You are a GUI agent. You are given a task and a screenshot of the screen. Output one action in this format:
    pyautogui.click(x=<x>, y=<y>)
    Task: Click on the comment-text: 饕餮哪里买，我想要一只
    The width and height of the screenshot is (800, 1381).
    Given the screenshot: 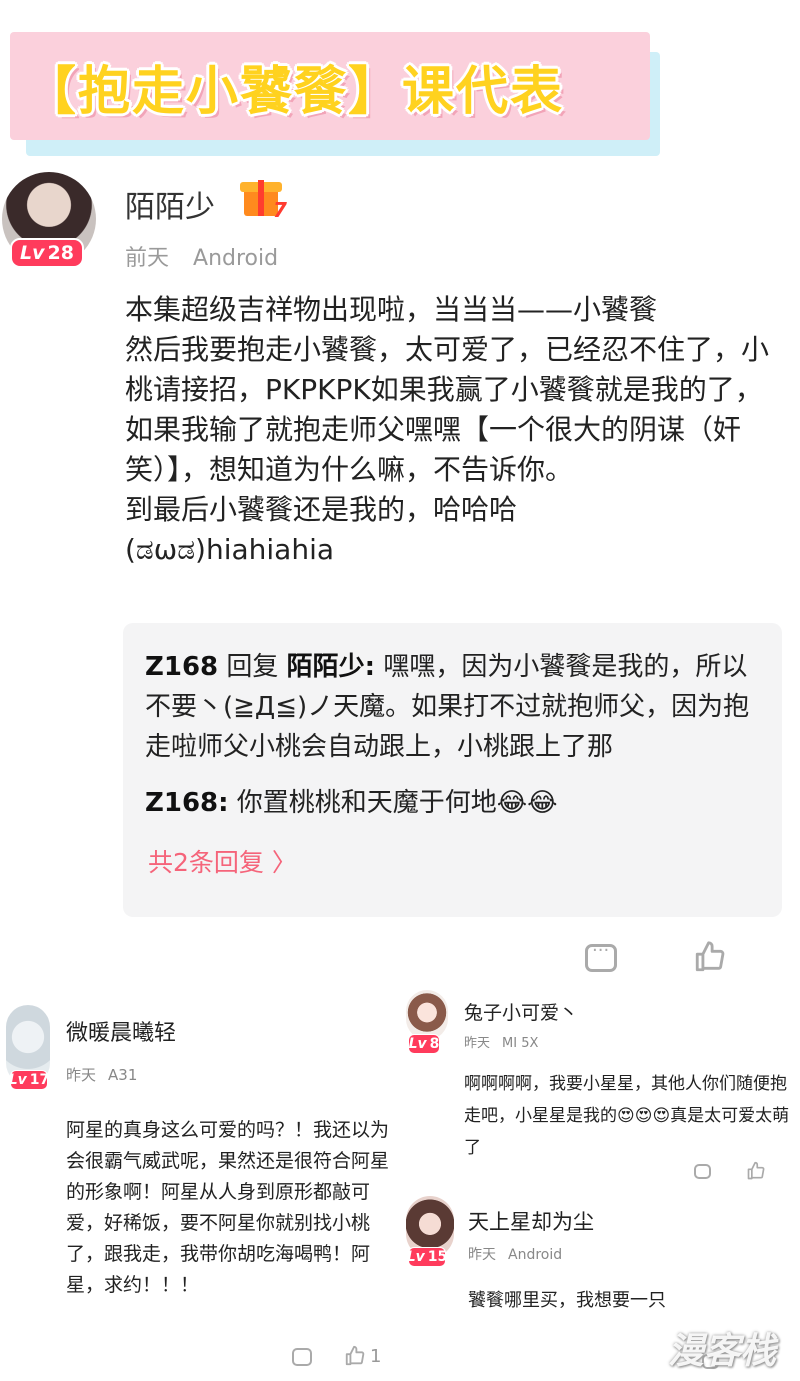 What is the action you would take?
    pyautogui.click(x=567, y=1300)
    